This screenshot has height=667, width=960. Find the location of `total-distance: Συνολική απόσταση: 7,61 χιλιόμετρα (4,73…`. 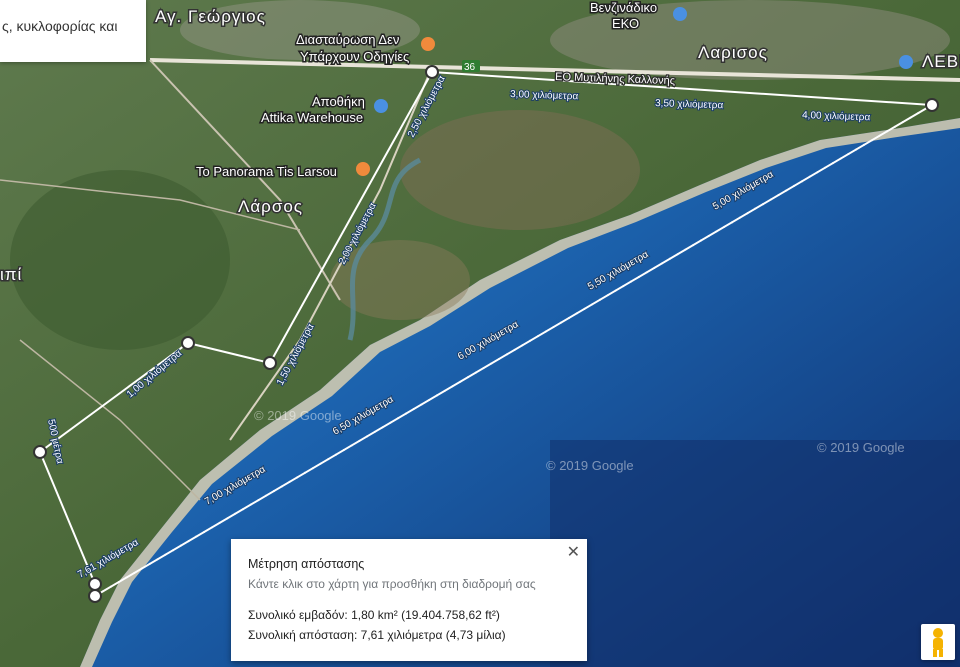

total-distance: Συνολική απόσταση: 7,61 χιλιόμετρα (4,73… is located at coordinates (377, 635).